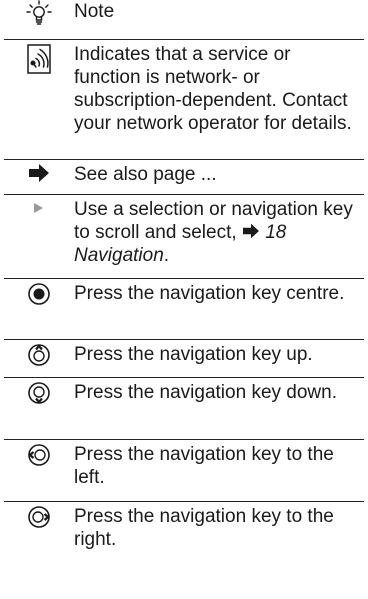 This screenshot has height=599, width=368. What do you see at coordinates (184, 20) in the screenshot?
I see `legend-row-note: Note` at bounding box center [184, 20].